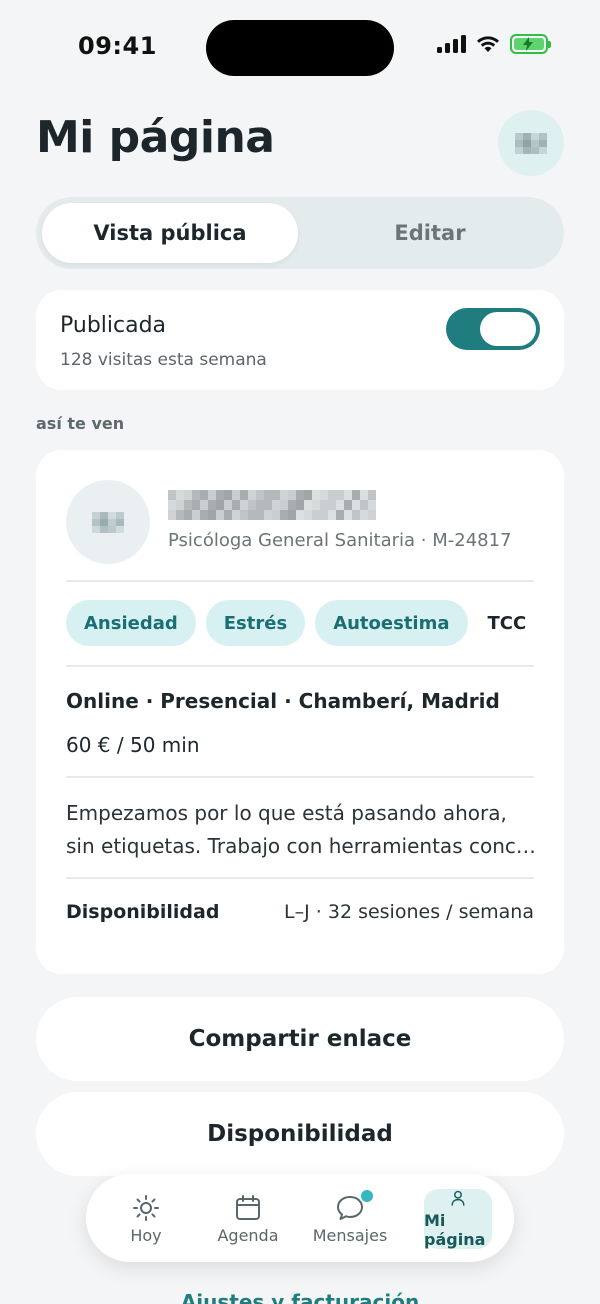  I want to click on tab-label: Agenda, so click(248, 1235).